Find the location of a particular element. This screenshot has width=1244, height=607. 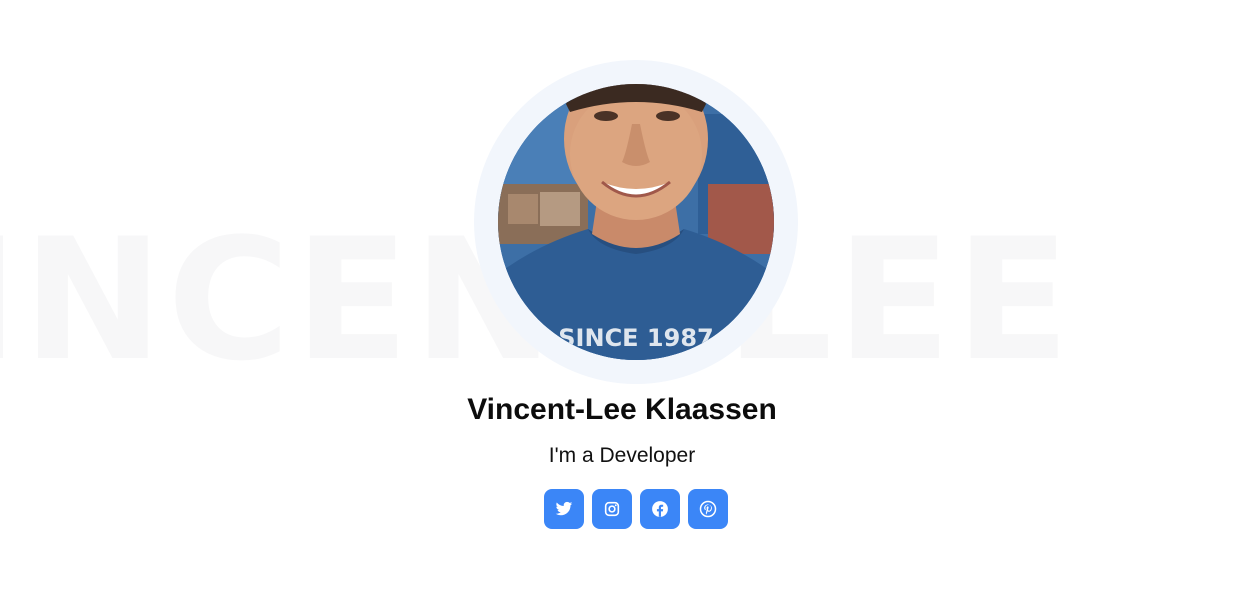

profile-role: I'm a Developer is located at coordinates (622, 455).